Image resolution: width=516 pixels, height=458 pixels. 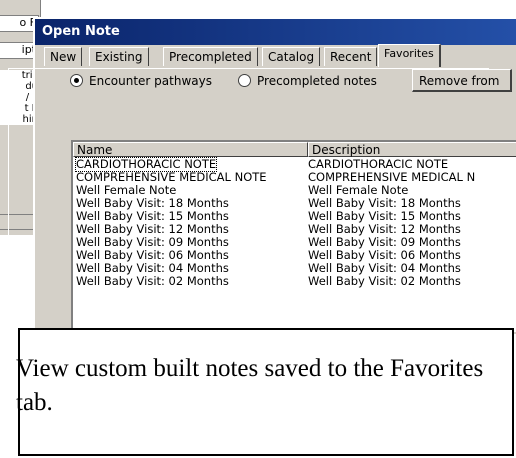 I want to click on tab-existing: Existing, so click(x=119, y=56).